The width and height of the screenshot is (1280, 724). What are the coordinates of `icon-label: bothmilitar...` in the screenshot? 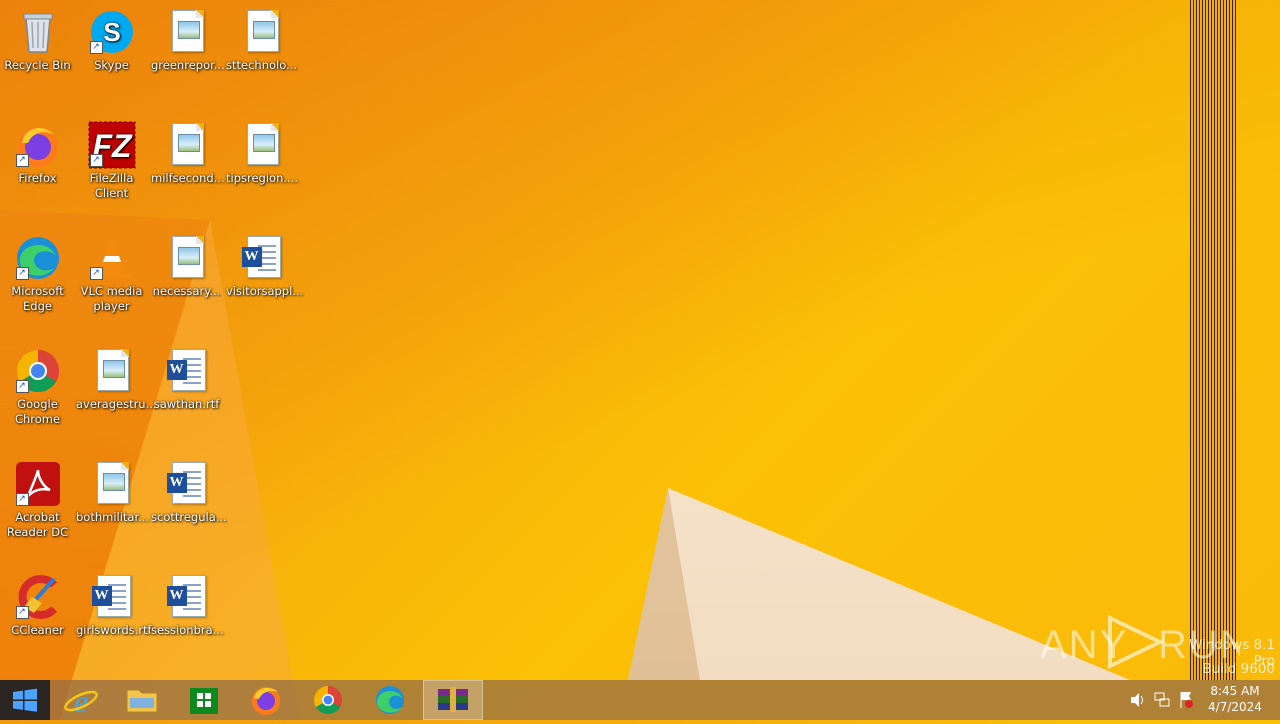 It's located at (113, 517).